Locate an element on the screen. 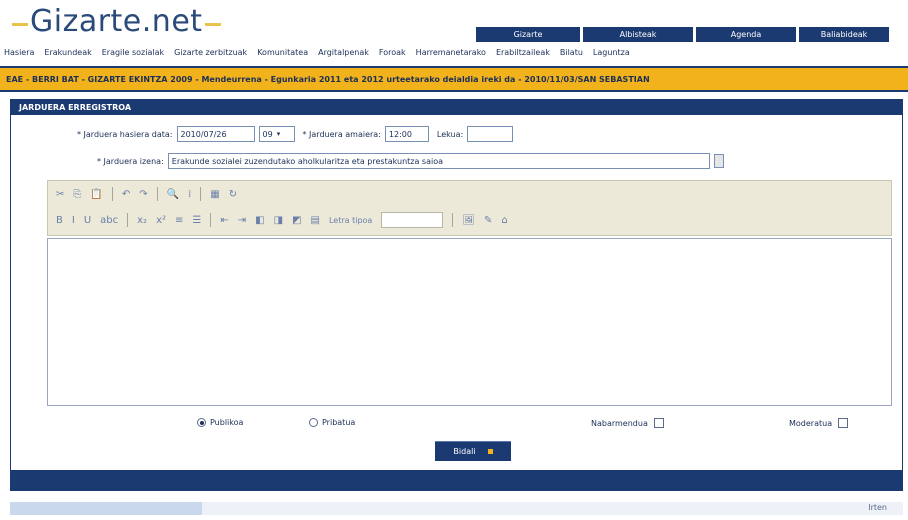  logo-dash-right is located at coordinates (212, 24).